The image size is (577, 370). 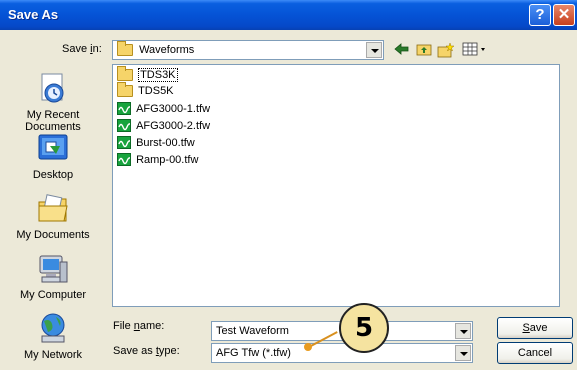 I want to click on title-bar: Save As ? ✕, so click(x=288, y=15).